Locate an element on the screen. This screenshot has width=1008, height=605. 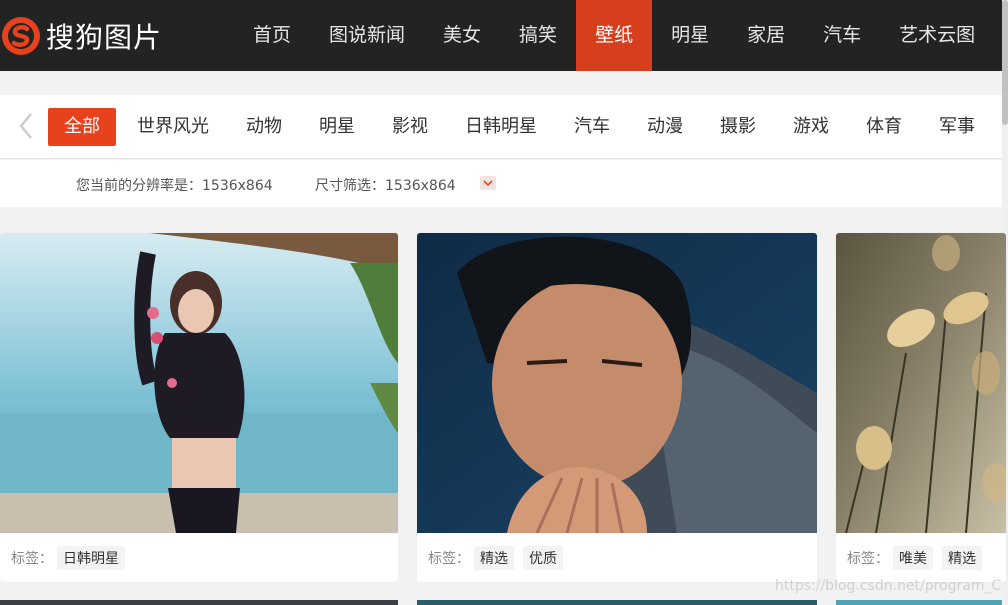
scrollbar-thumb is located at coordinates (1005, 62).